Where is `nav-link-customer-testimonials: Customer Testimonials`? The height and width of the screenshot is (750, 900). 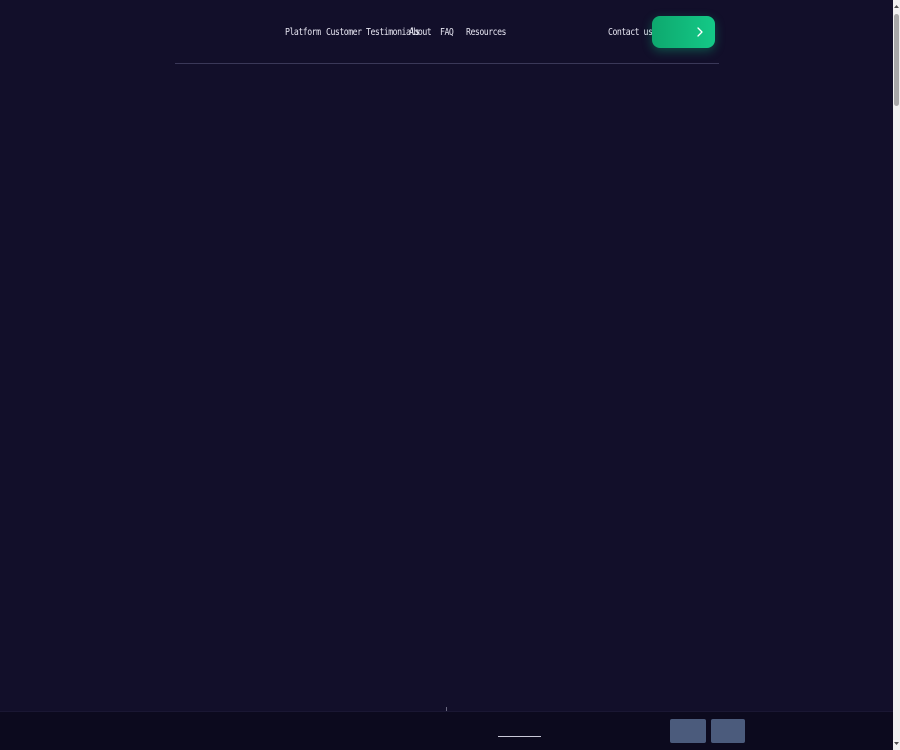 nav-link-customer-testimonials: Customer Testimonials is located at coordinates (373, 32).